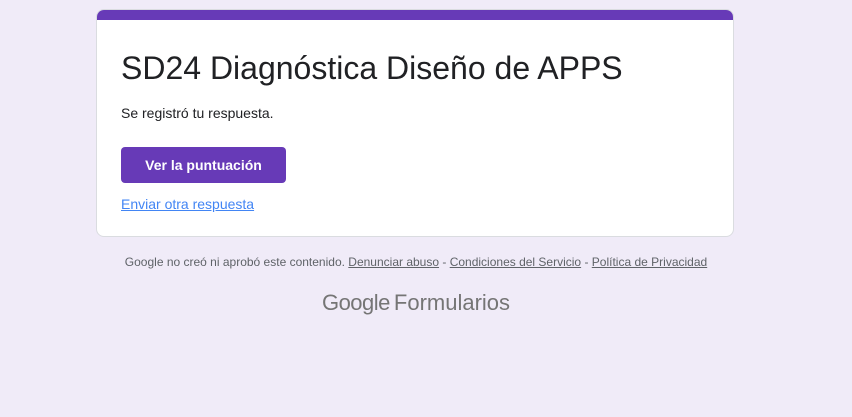 This screenshot has height=417, width=852. I want to click on forms-wordmark: Formularios, so click(452, 302).